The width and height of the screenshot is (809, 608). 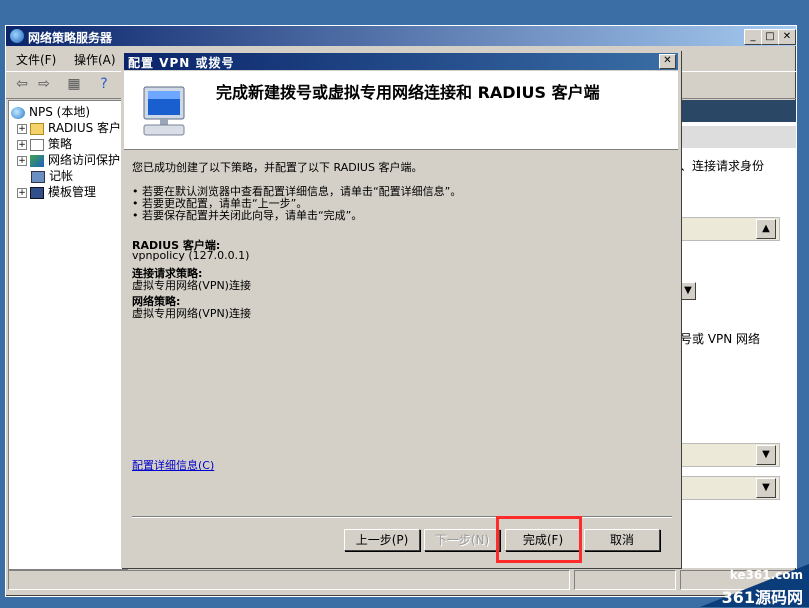 I want to click on templates-icon, so click(x=37, y=192).